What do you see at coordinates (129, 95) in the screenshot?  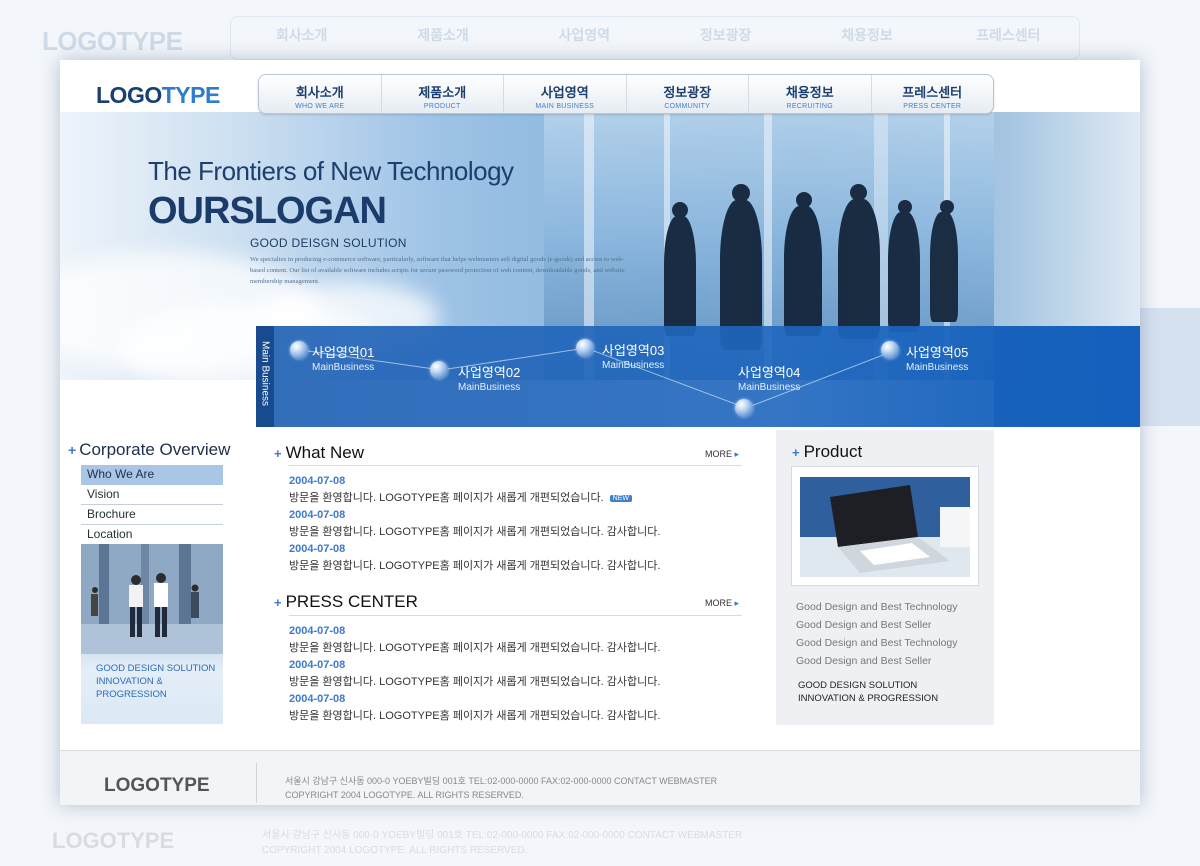 I see `logo-part-1: LOGO` at bounding box center [129, 95].